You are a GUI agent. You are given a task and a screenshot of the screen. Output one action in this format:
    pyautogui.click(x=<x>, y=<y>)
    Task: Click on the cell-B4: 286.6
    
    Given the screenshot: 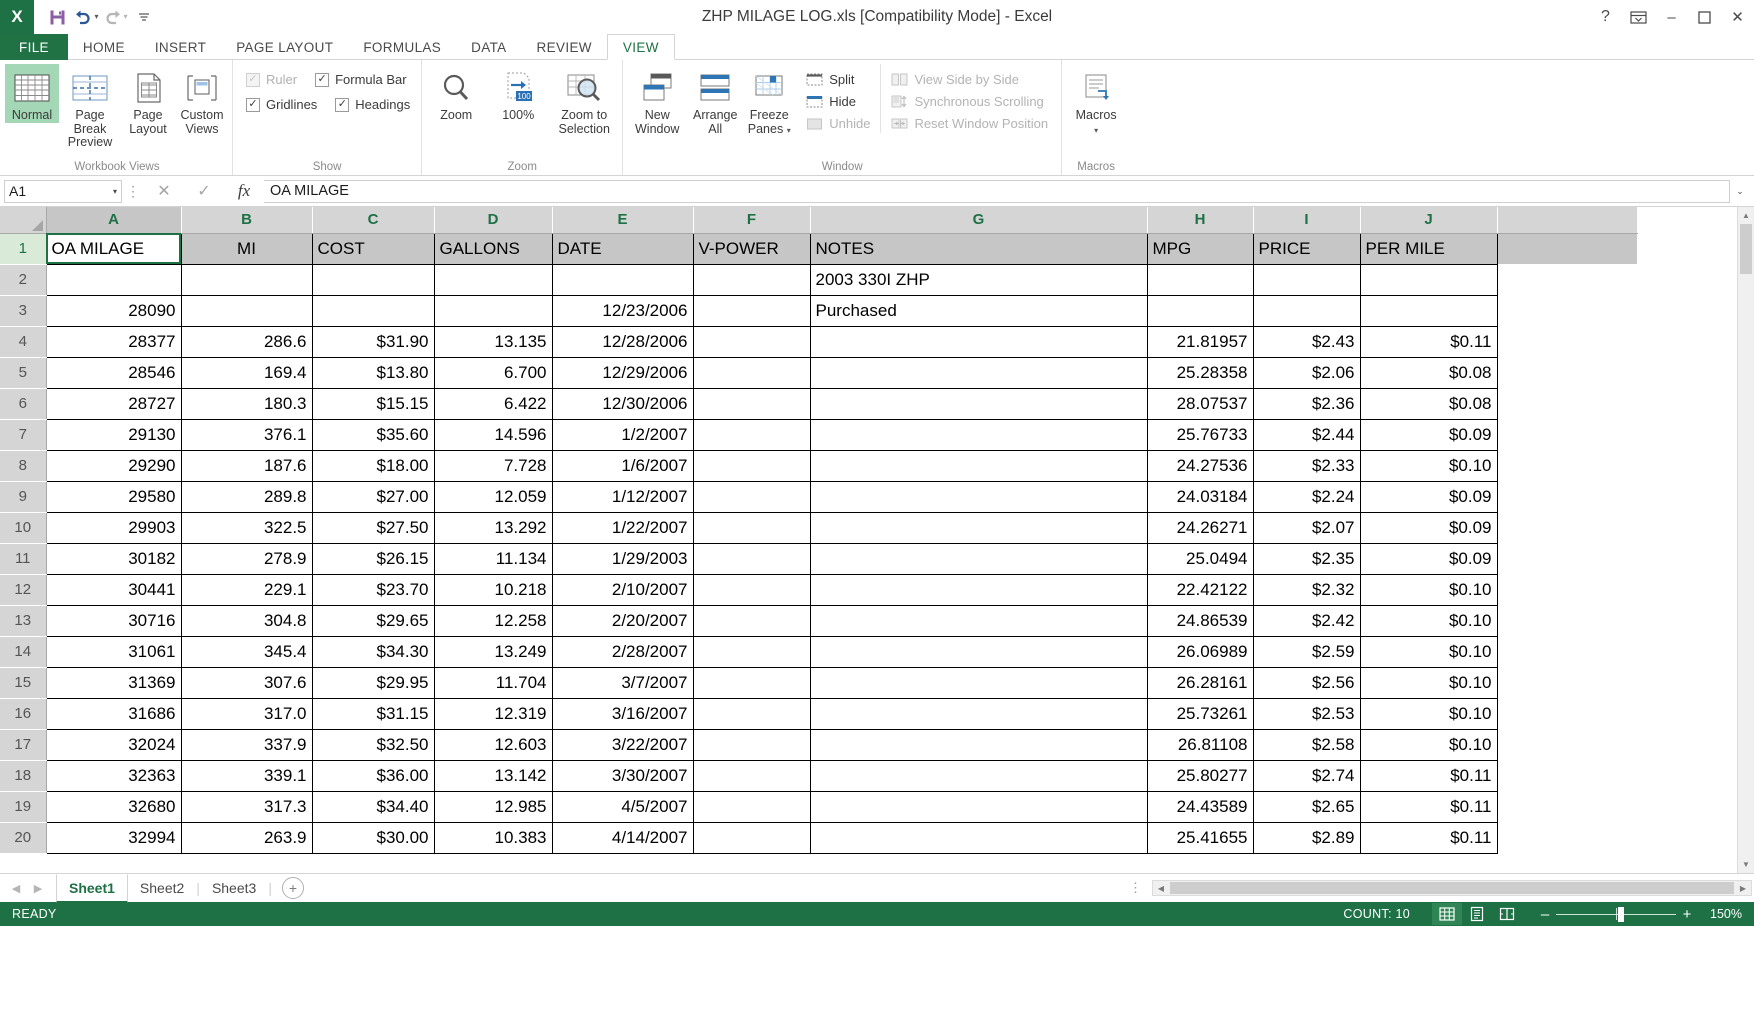 What is the action you would take?
    pyautogui.click(x=246, y=341)
    